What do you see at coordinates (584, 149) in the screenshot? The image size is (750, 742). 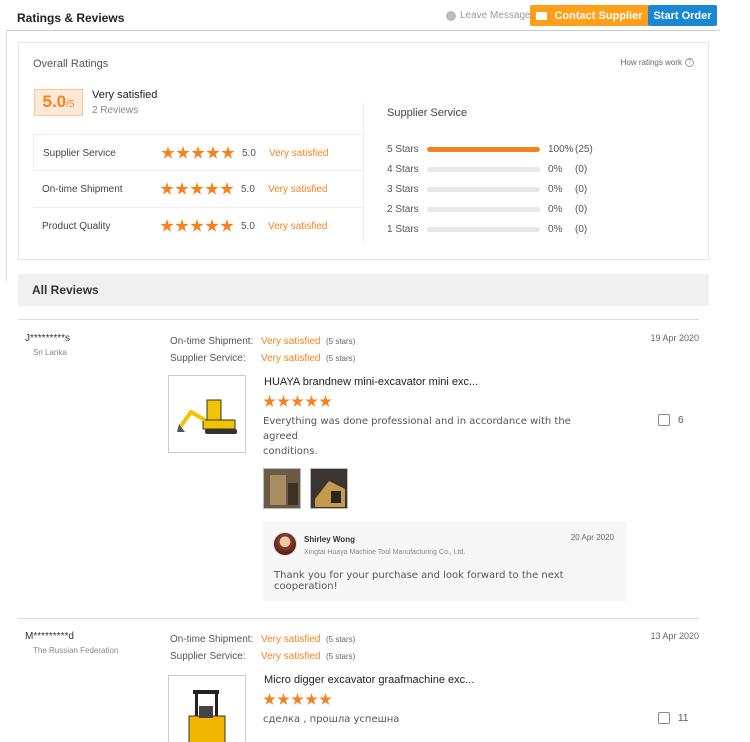 I see `star-level-count: (25)` at bounding box center [584, 149].